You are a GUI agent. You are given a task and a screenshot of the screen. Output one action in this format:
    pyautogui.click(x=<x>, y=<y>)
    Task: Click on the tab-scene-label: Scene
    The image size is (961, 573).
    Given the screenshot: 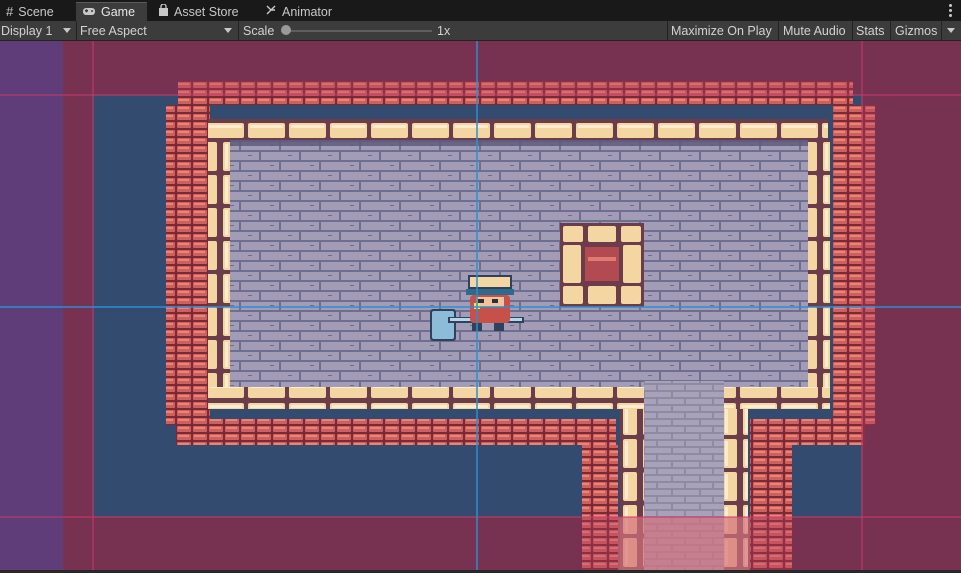 What is the action you would take?
    pyautogui.click(x=36, y=11)
    